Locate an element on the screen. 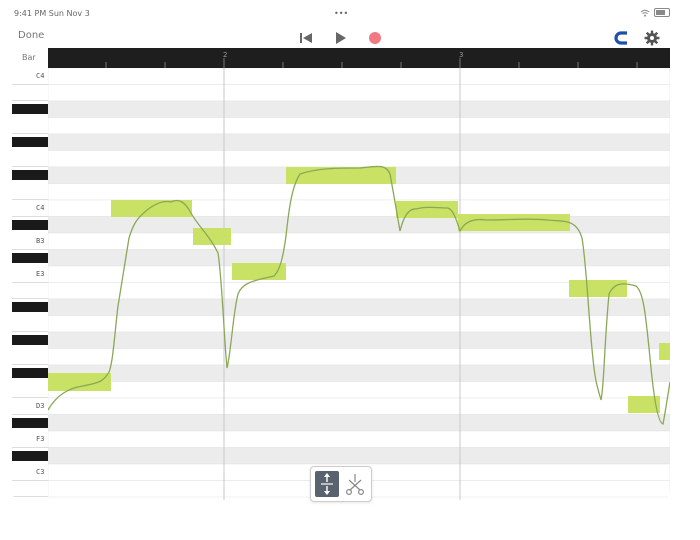  toolbar: Done is located at coordinates (350, 38).